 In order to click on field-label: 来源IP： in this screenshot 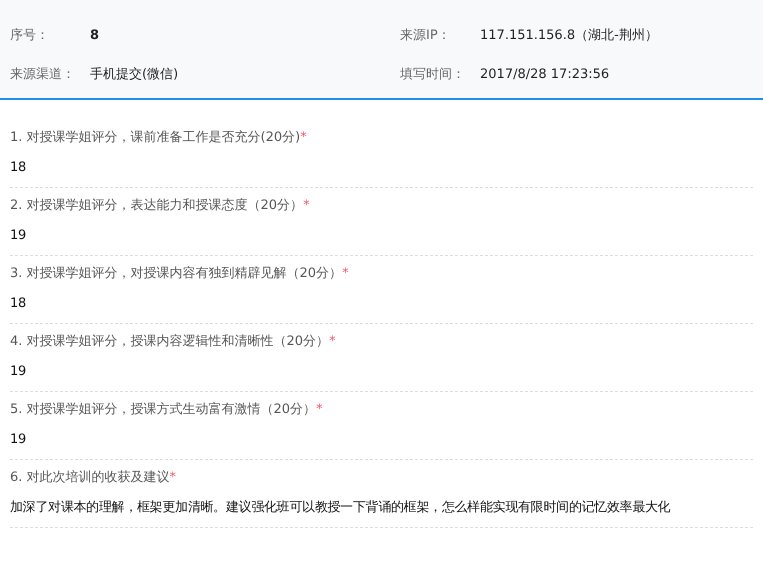, I will do `click(426, 36)`.